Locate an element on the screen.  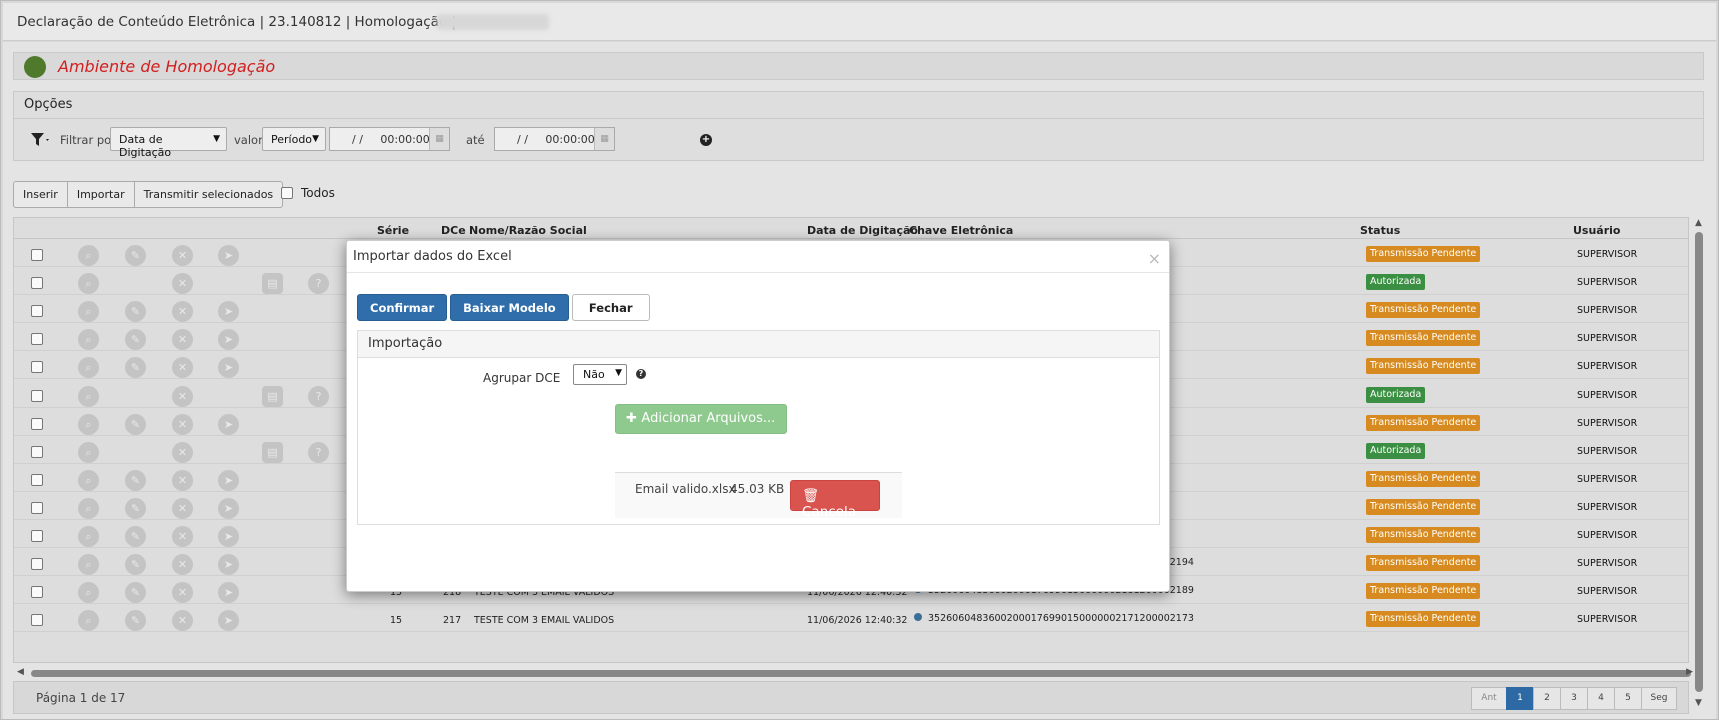
import-button: Importar is located at coordinates (100, 194).